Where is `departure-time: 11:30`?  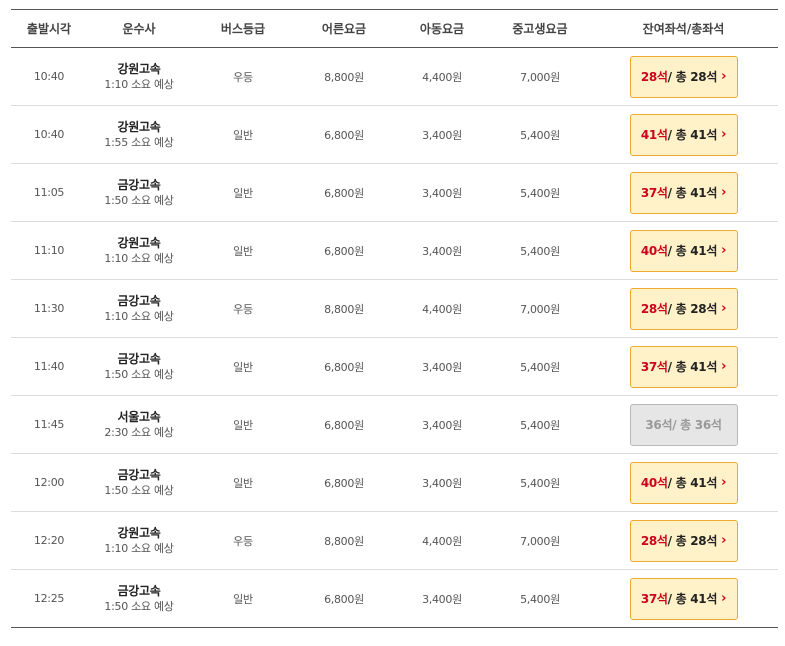 departure-time: 11:30 is located at coordinates (49, 308).